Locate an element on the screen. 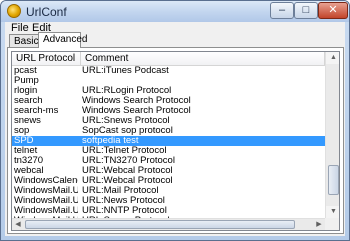 The image size is (350, 241). list-item: snews URL:Snews Protocol is located at coordinates (168, 121).